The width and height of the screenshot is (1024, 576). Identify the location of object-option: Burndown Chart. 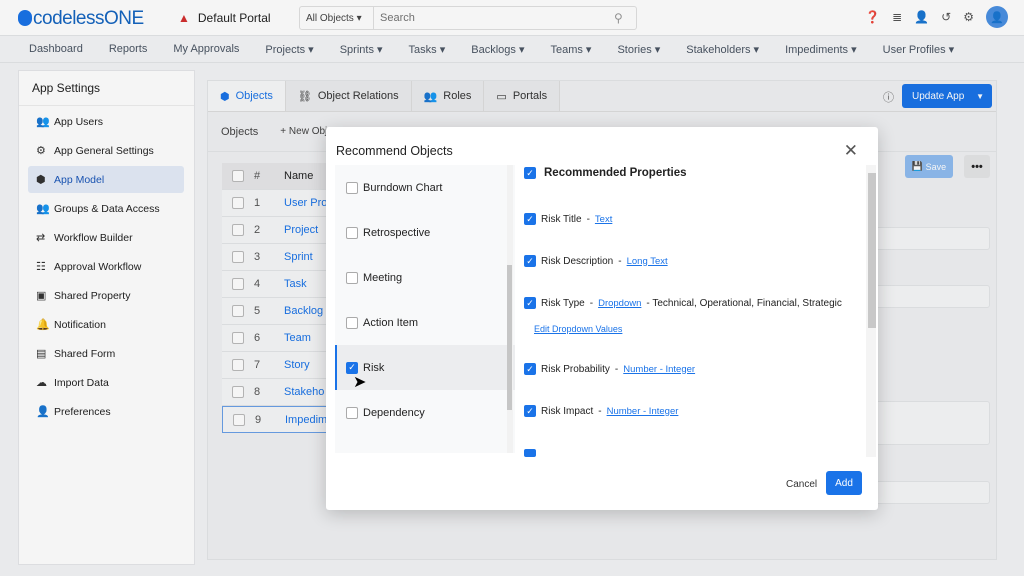
(425, 187).